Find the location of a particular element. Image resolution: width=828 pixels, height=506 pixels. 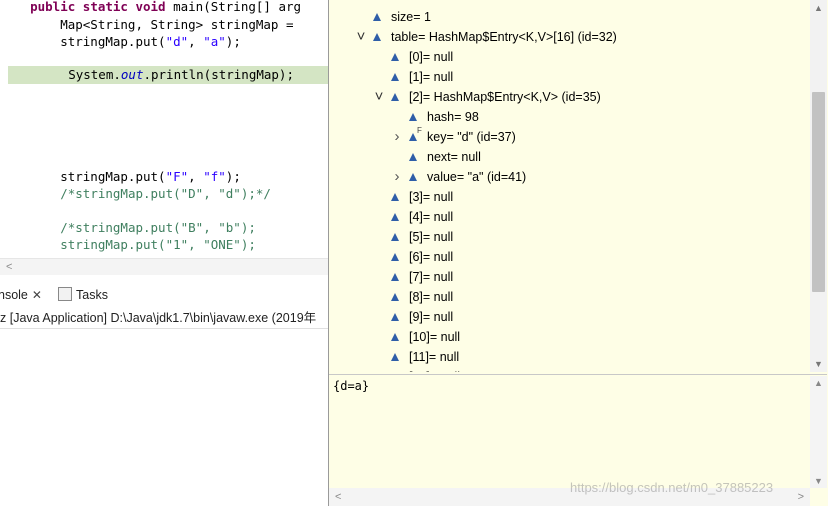

tab-console-label: nsole is located at coordinates (14, 295).